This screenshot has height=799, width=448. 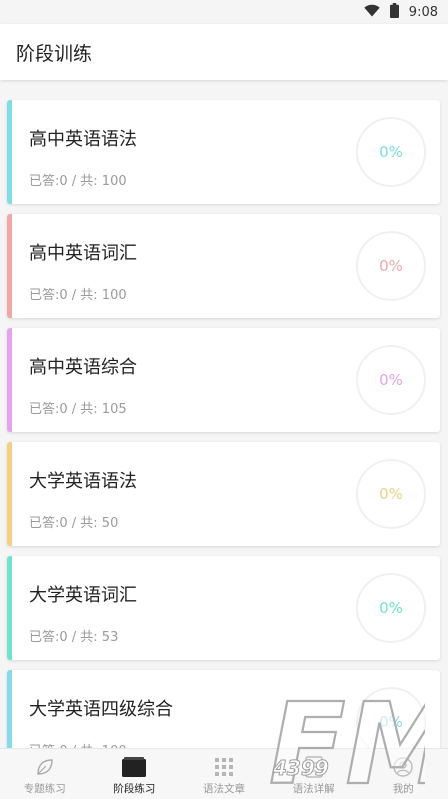 I want to click on stage-card: 大学英语四级综合 已答:0 / 共: 100 0%, so click(x=223, y=709).